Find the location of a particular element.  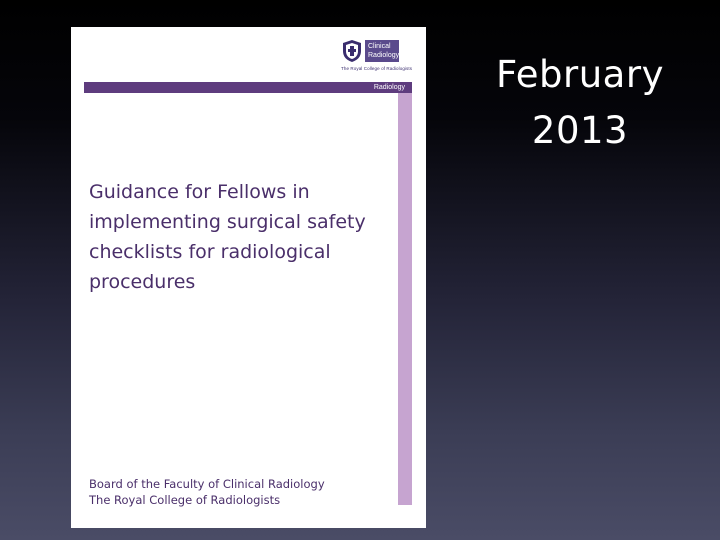

title-line: checklists for radiological is located at coordinates (210, 252).